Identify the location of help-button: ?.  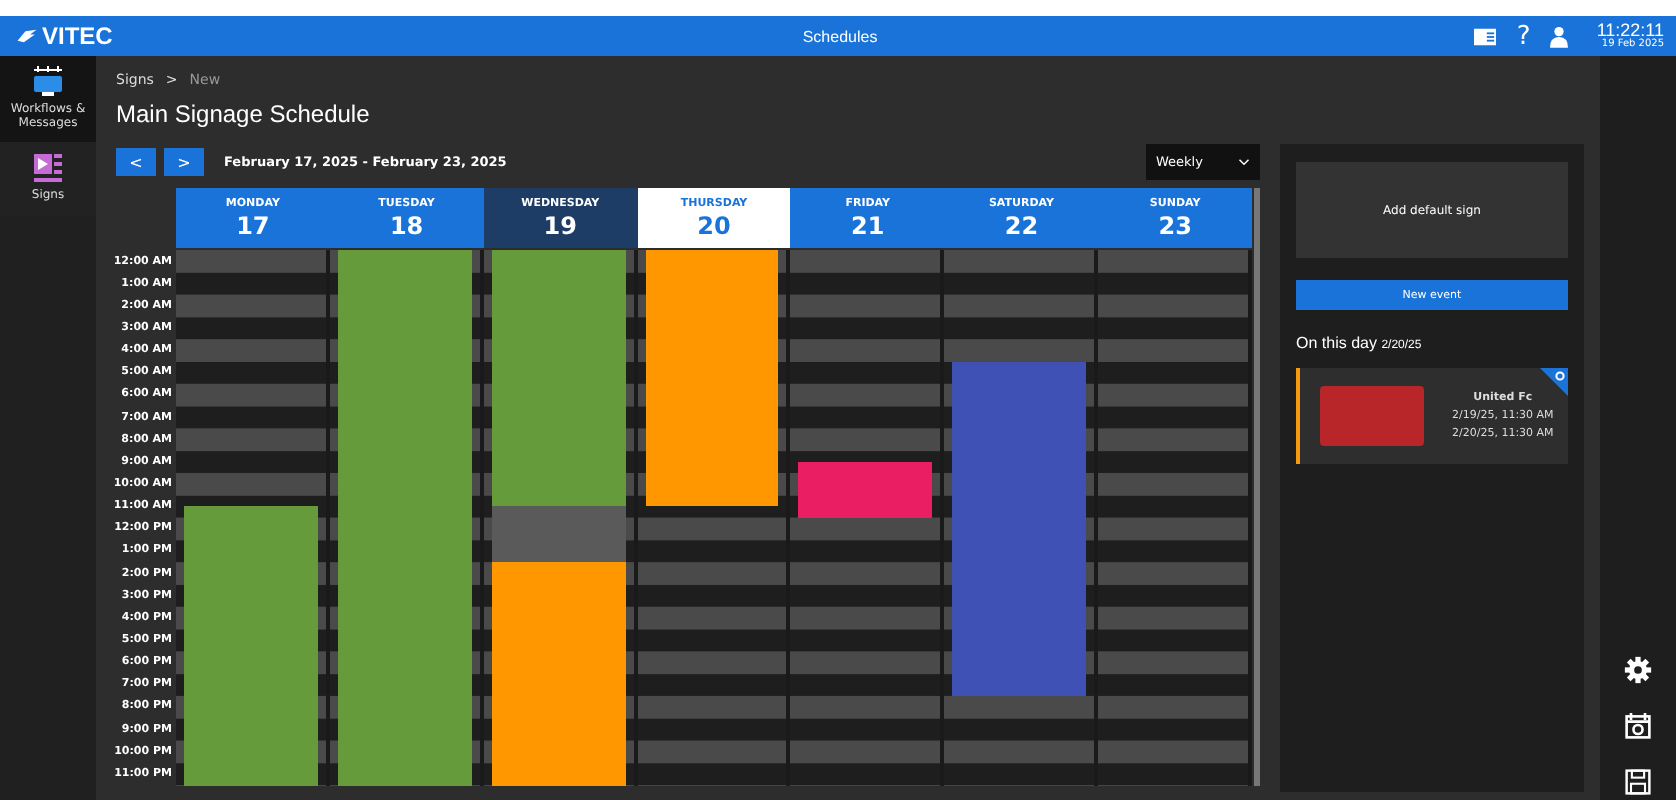
(1523, 36).